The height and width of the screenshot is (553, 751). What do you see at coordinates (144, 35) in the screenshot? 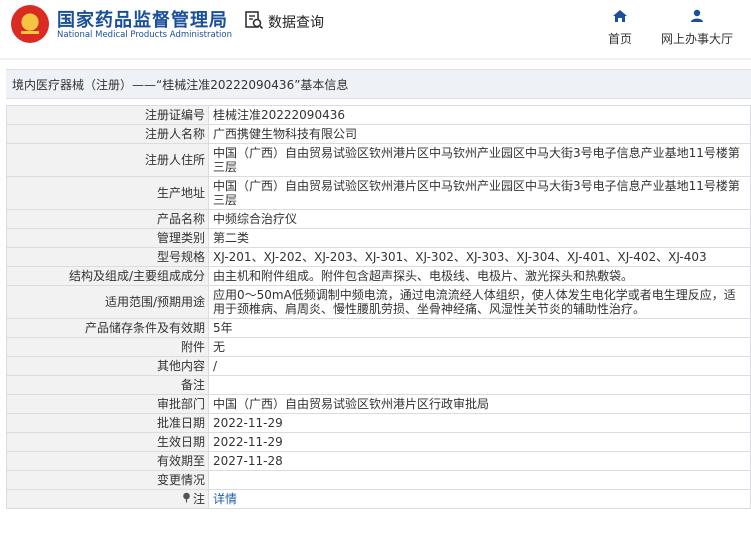
I see `site-name-en: National Medical Products Administration` at bounding box center [144, 35].